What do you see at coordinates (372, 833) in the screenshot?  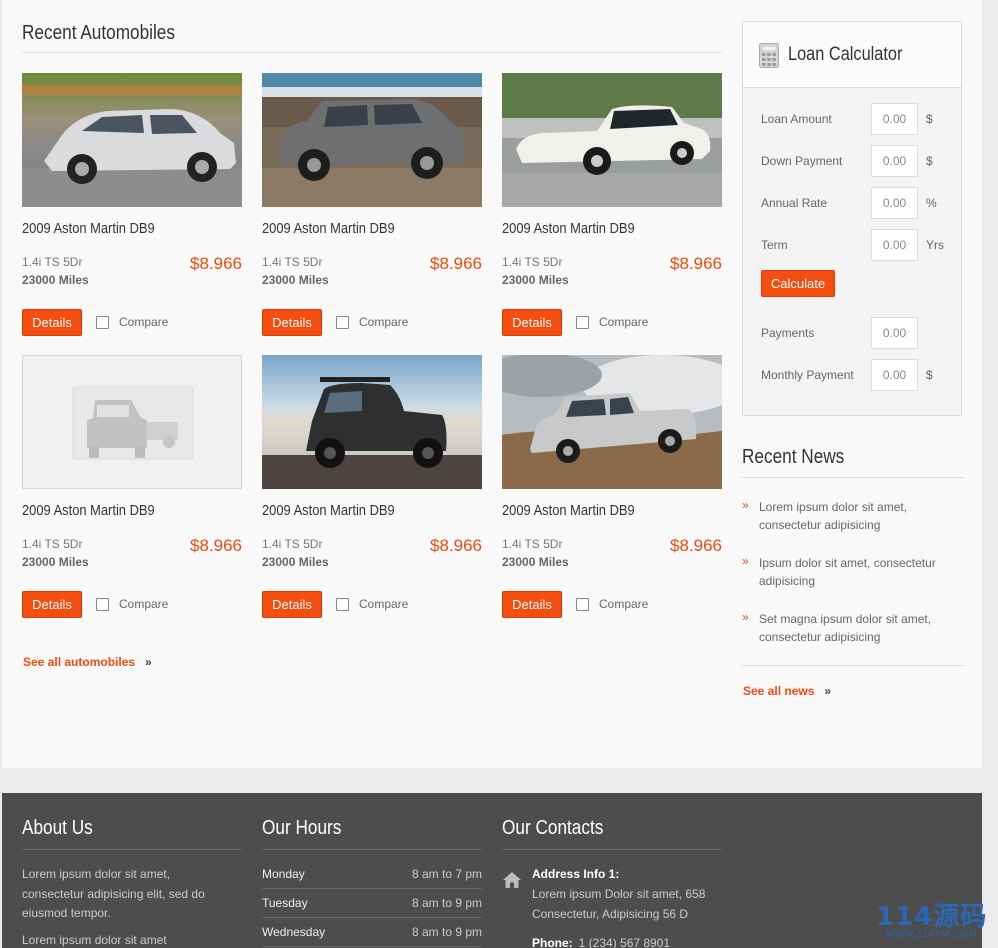 I see `our-hours-header: Our Hours` at bounding box center [372, 833].